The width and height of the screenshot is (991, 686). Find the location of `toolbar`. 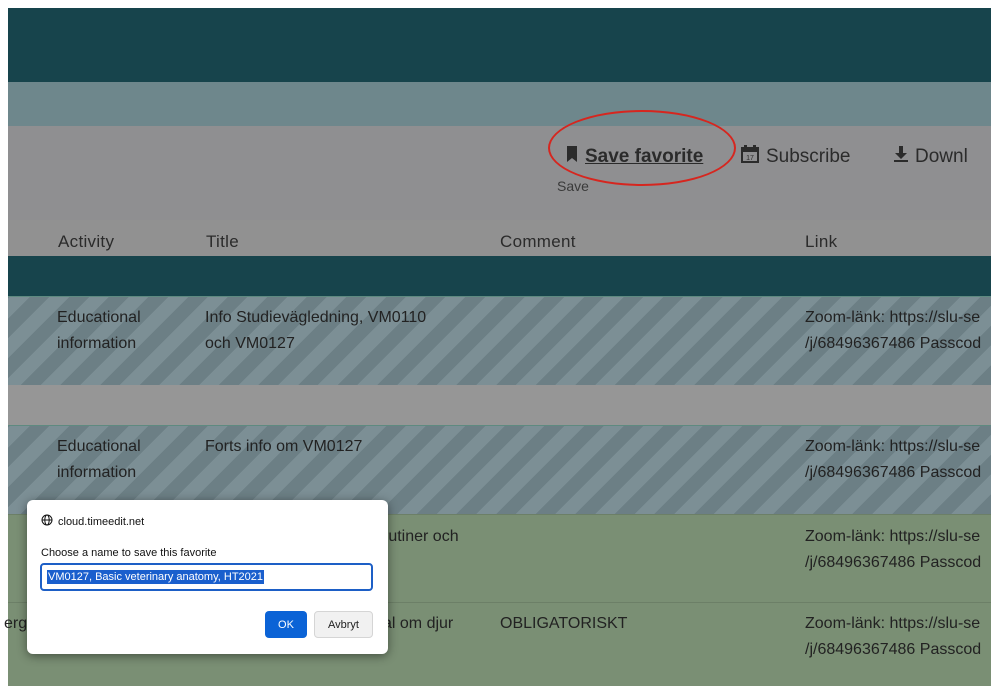

toolbar is located at coordinates (499, 173).